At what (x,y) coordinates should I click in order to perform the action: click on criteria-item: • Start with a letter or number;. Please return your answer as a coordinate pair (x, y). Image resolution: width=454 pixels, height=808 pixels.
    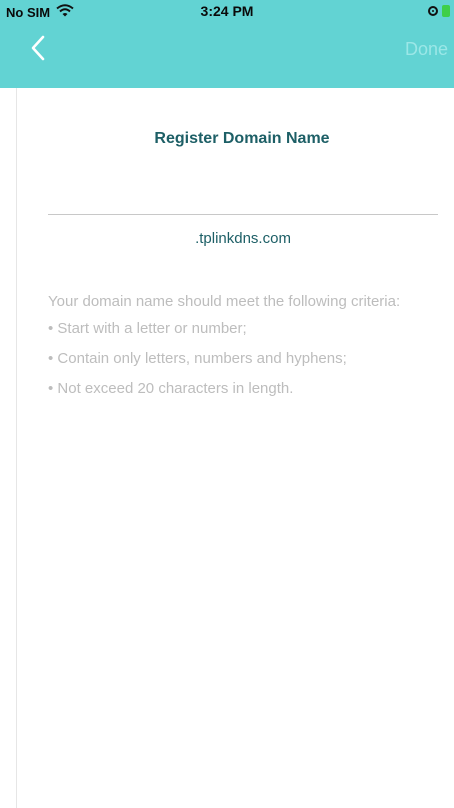
    Looking at the image, I should click on (147, 328).